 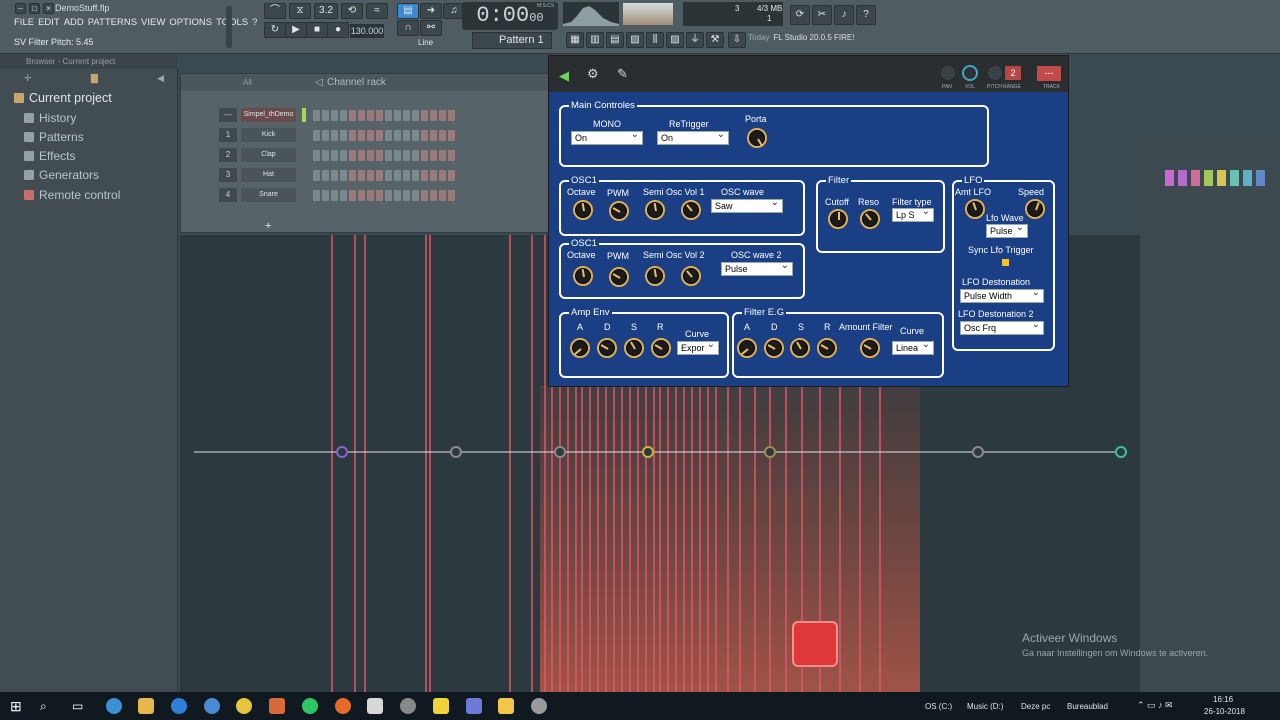 I want to click on mono-select: On, so click(x=607, y=138).